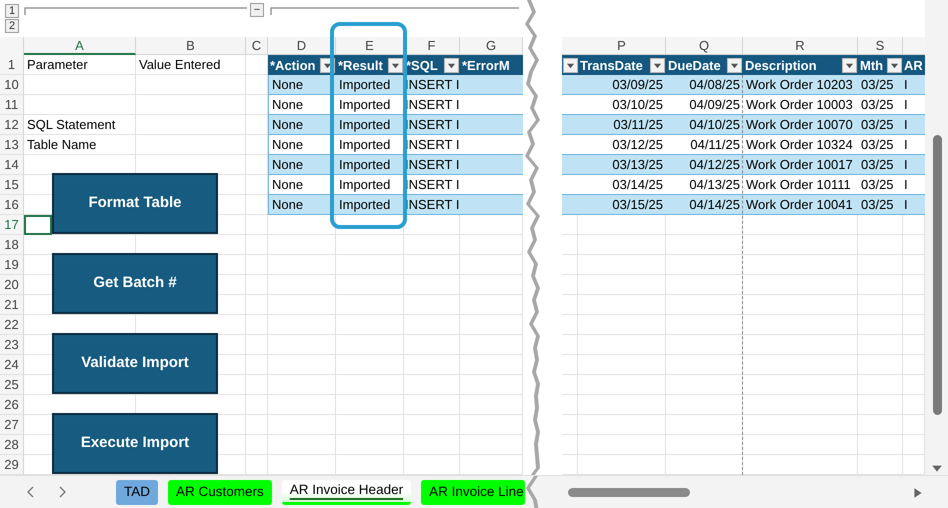 The image size is (948, 508). I want to click on sheet-tab: TAD, so click(137, 492).